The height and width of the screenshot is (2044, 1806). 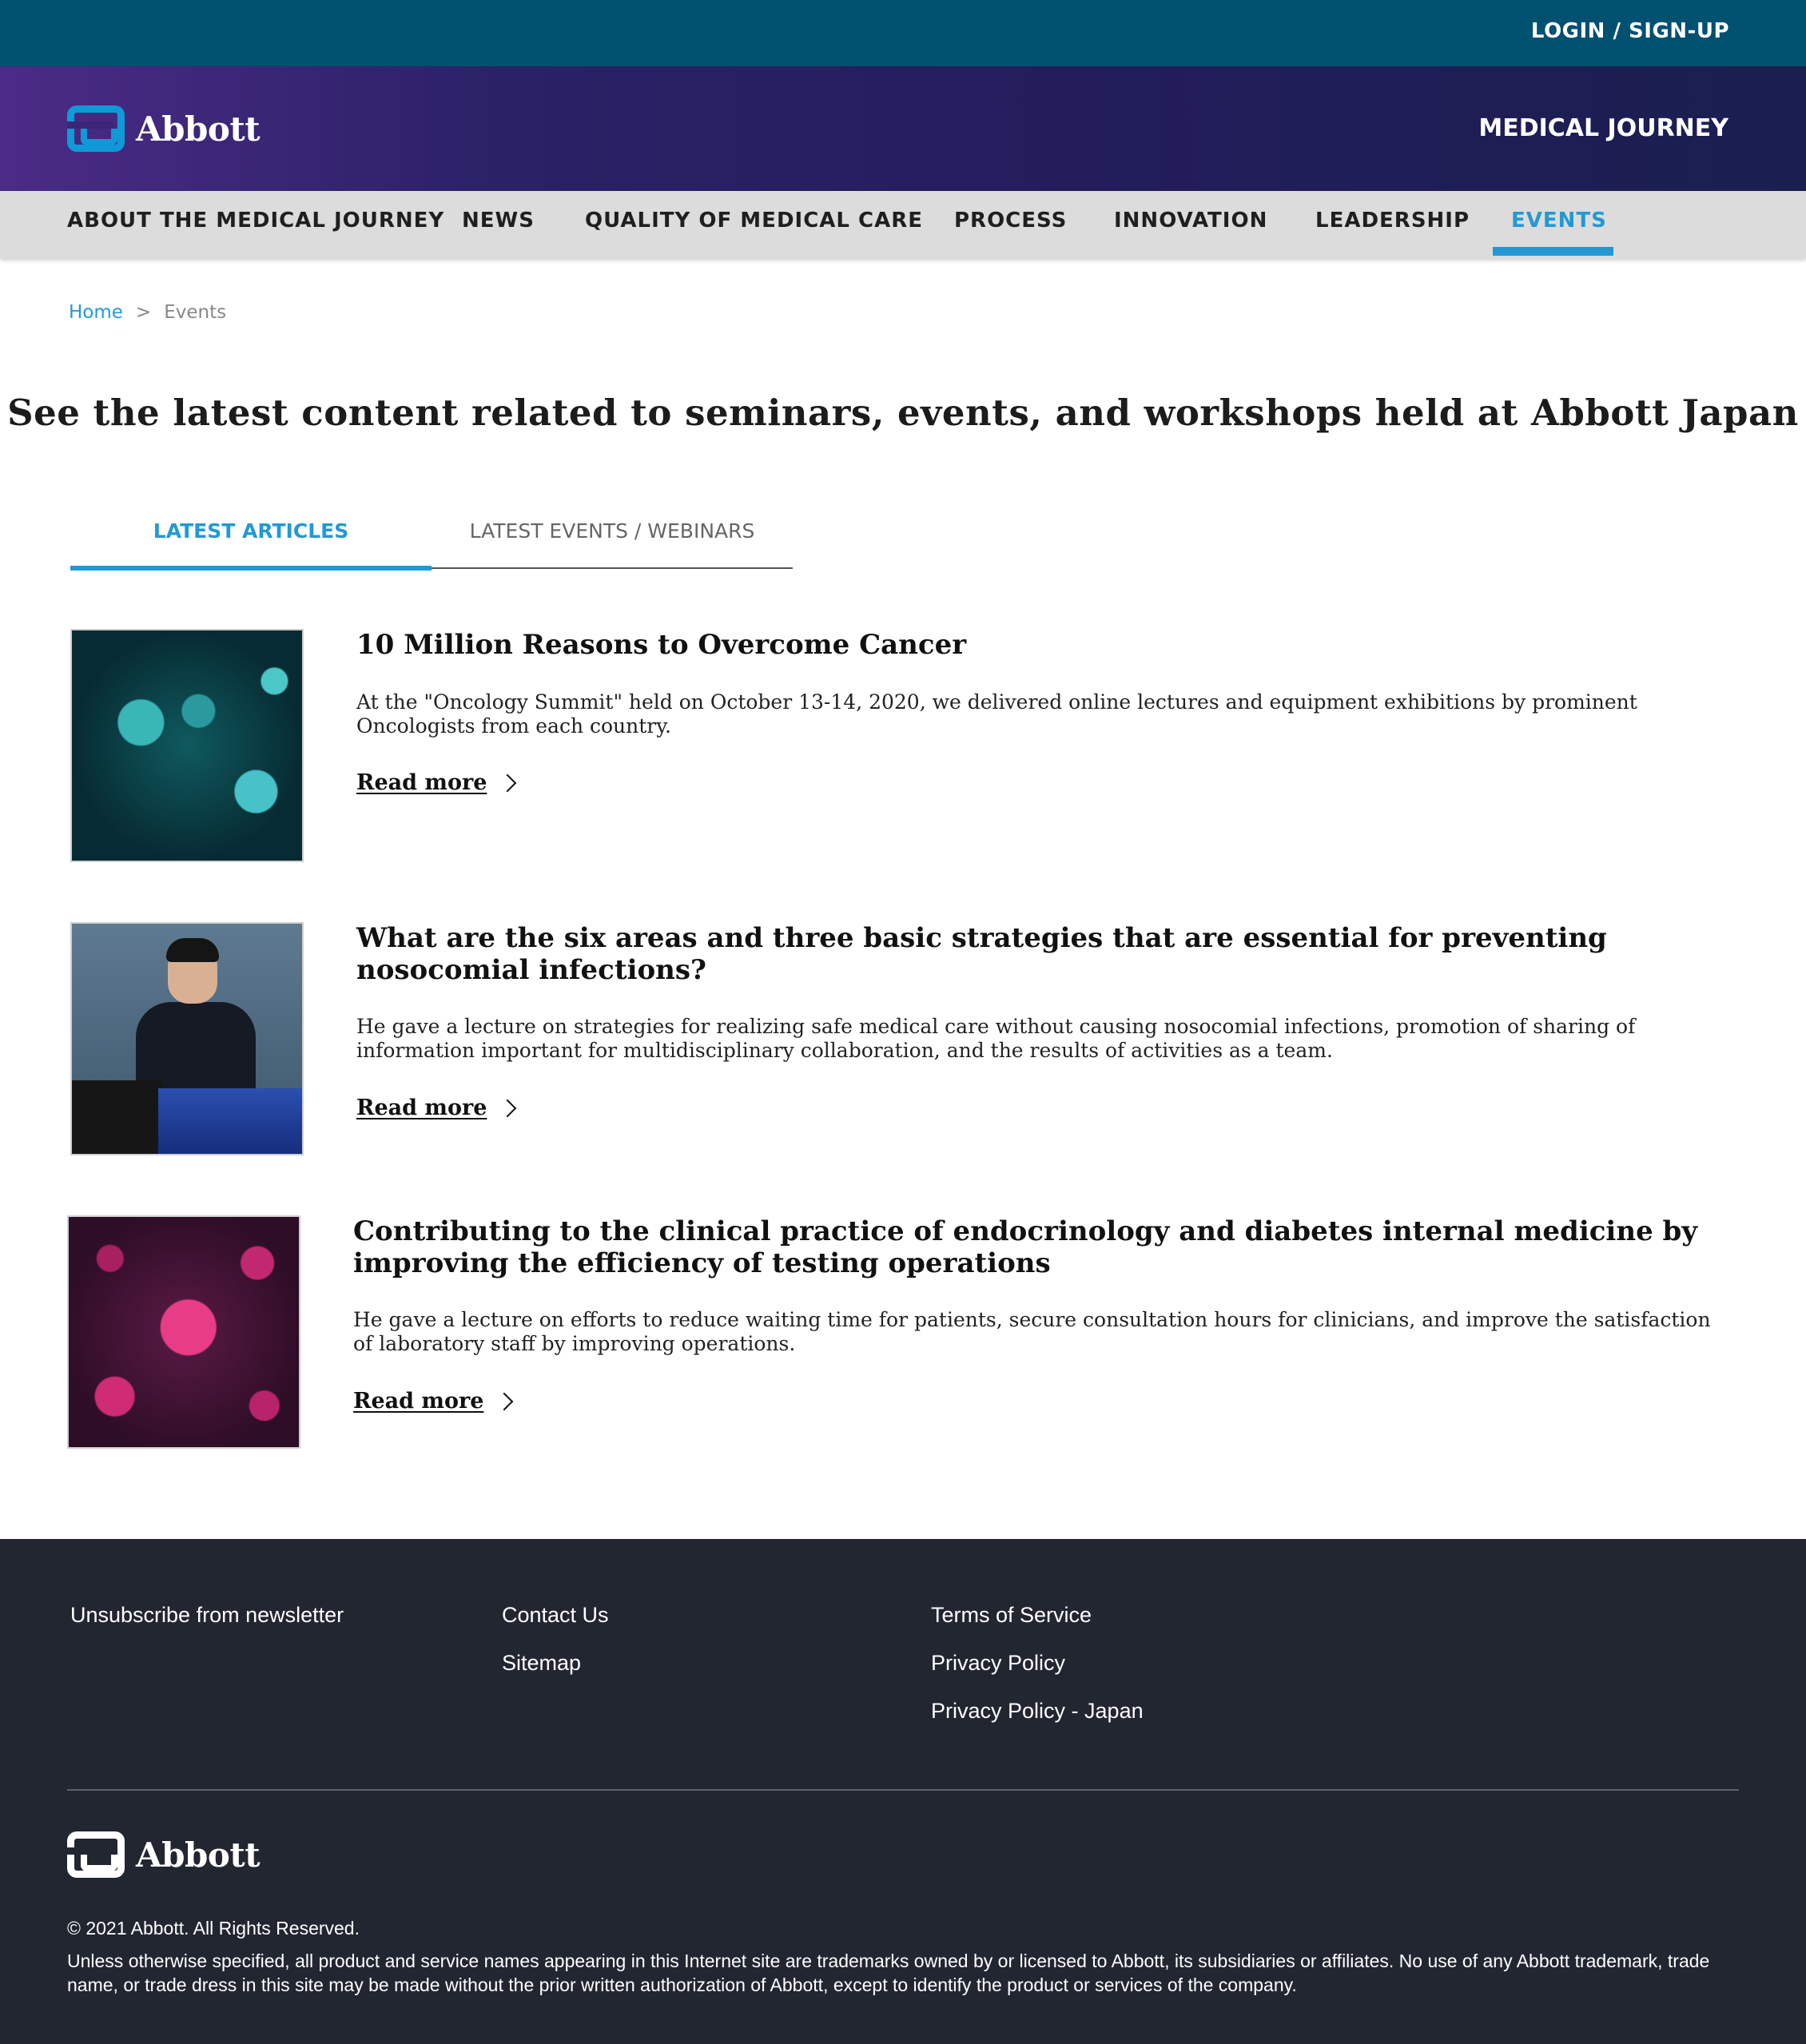 I want to click on footer-privacy-link: Privacy Policy, so click(x=998, y=1663).